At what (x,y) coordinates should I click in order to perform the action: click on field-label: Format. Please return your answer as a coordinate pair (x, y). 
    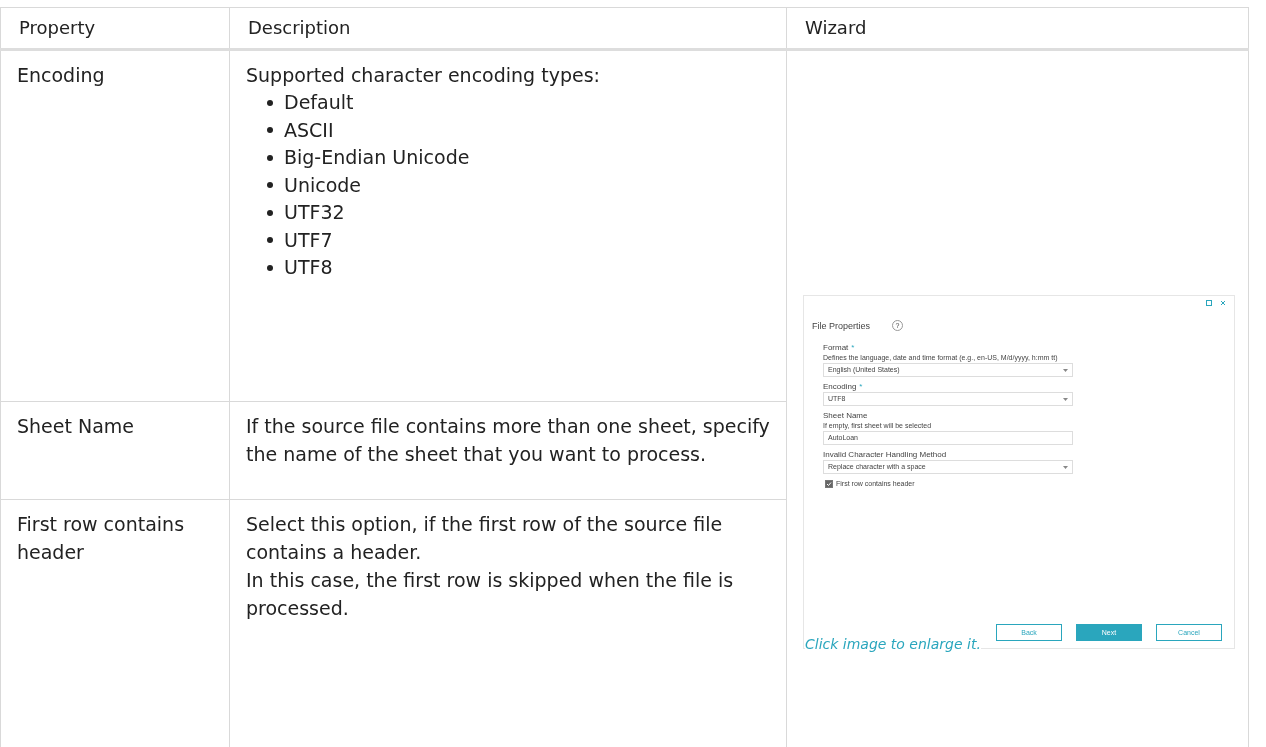
    Looking at the image, I should click on (836, 348).